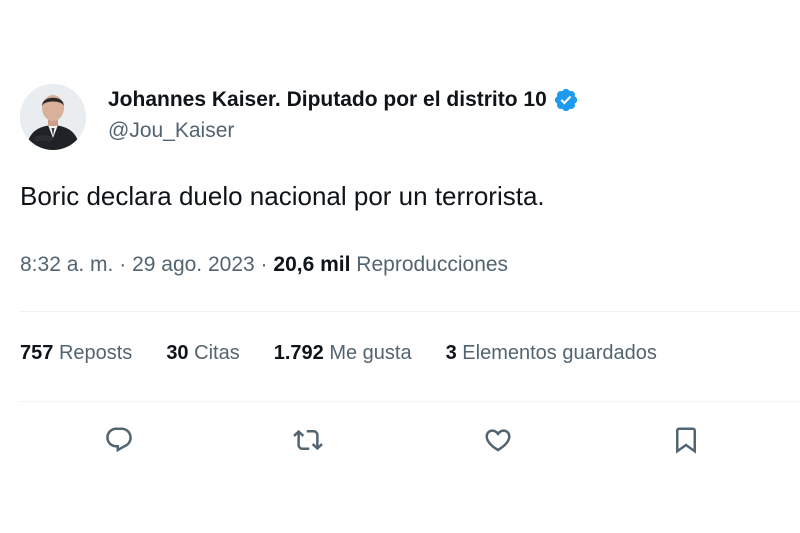 The image size is (800, 533). I want to click on repost-button, so click(308, 440).